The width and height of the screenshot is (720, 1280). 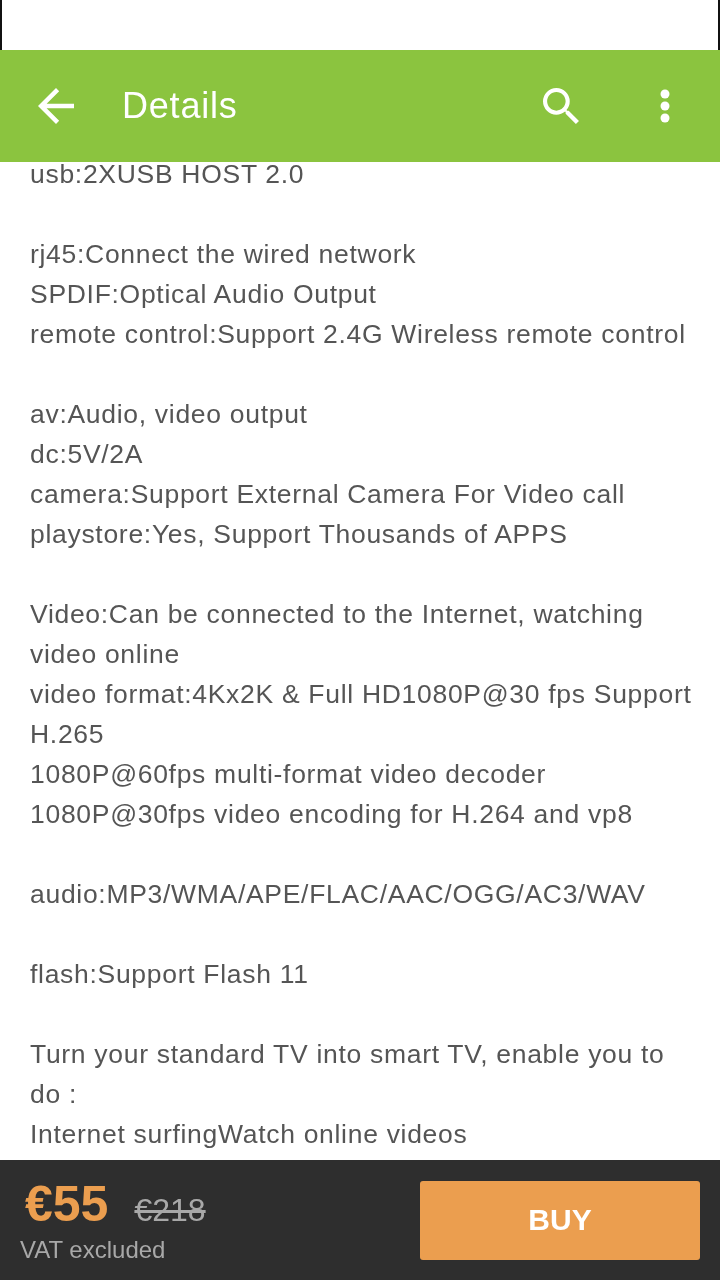 What do you see at coordinates (180, 106) in the screenshot?
I see `toolbar-title: Details` at bounding box center [180, 106].